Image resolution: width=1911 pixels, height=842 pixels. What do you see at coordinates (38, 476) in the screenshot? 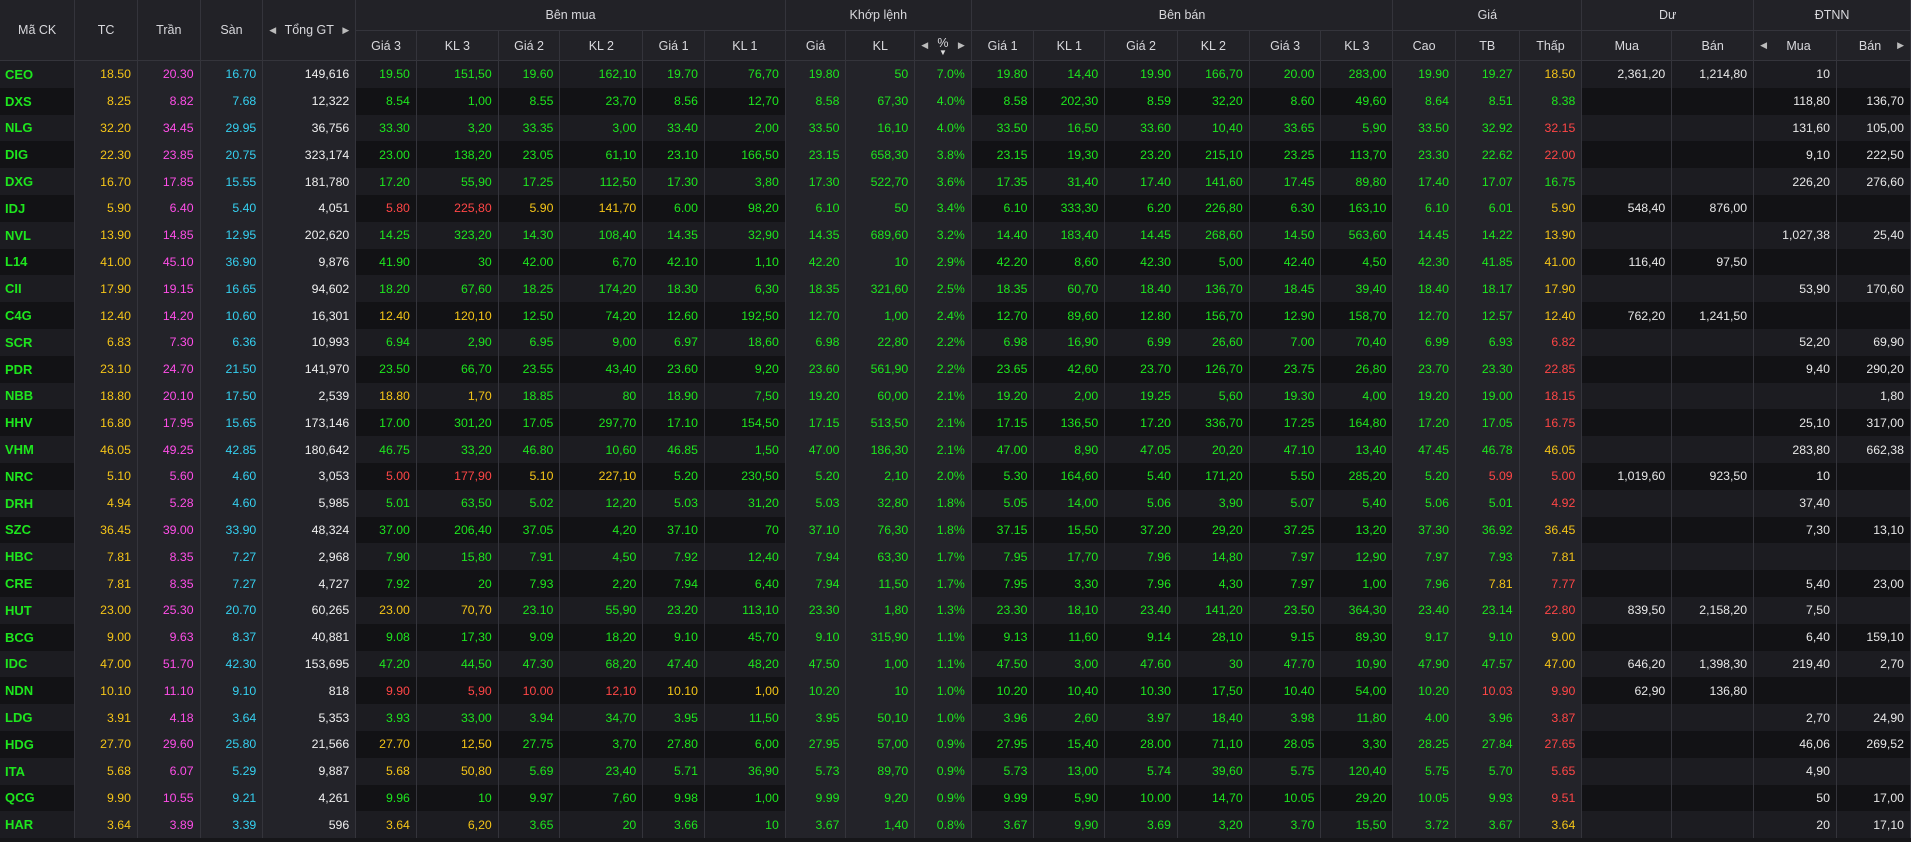
I see `symbol-cell: NRC` at bounding box center [38, 476].